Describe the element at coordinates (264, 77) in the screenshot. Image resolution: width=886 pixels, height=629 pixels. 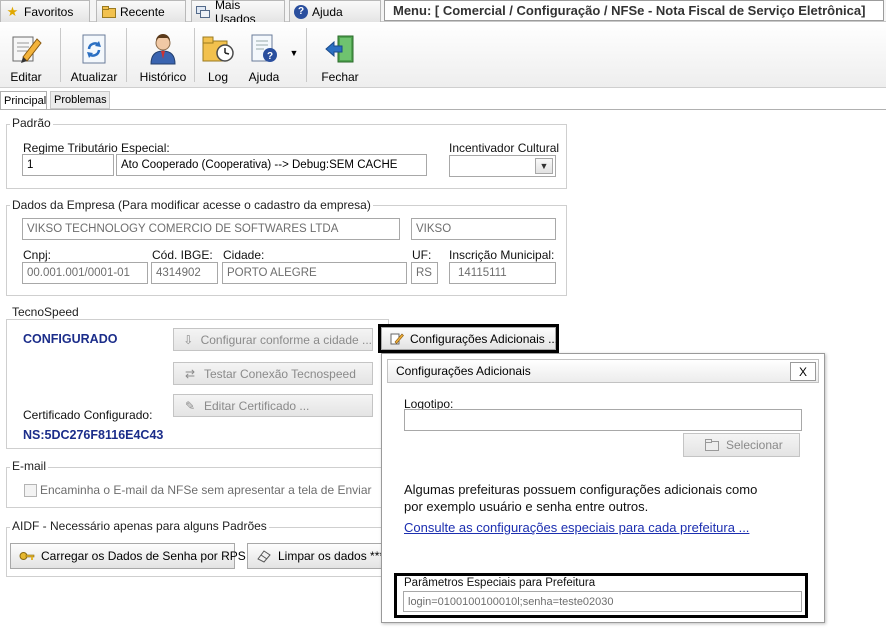
I see `ajuda-label: Ajuda` at that location.